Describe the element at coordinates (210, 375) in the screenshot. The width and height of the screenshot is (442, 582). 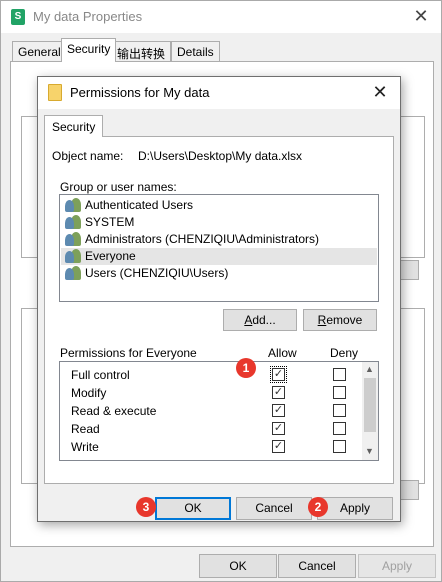
I see `permission-row-full-control: Full control ✓` at that location.